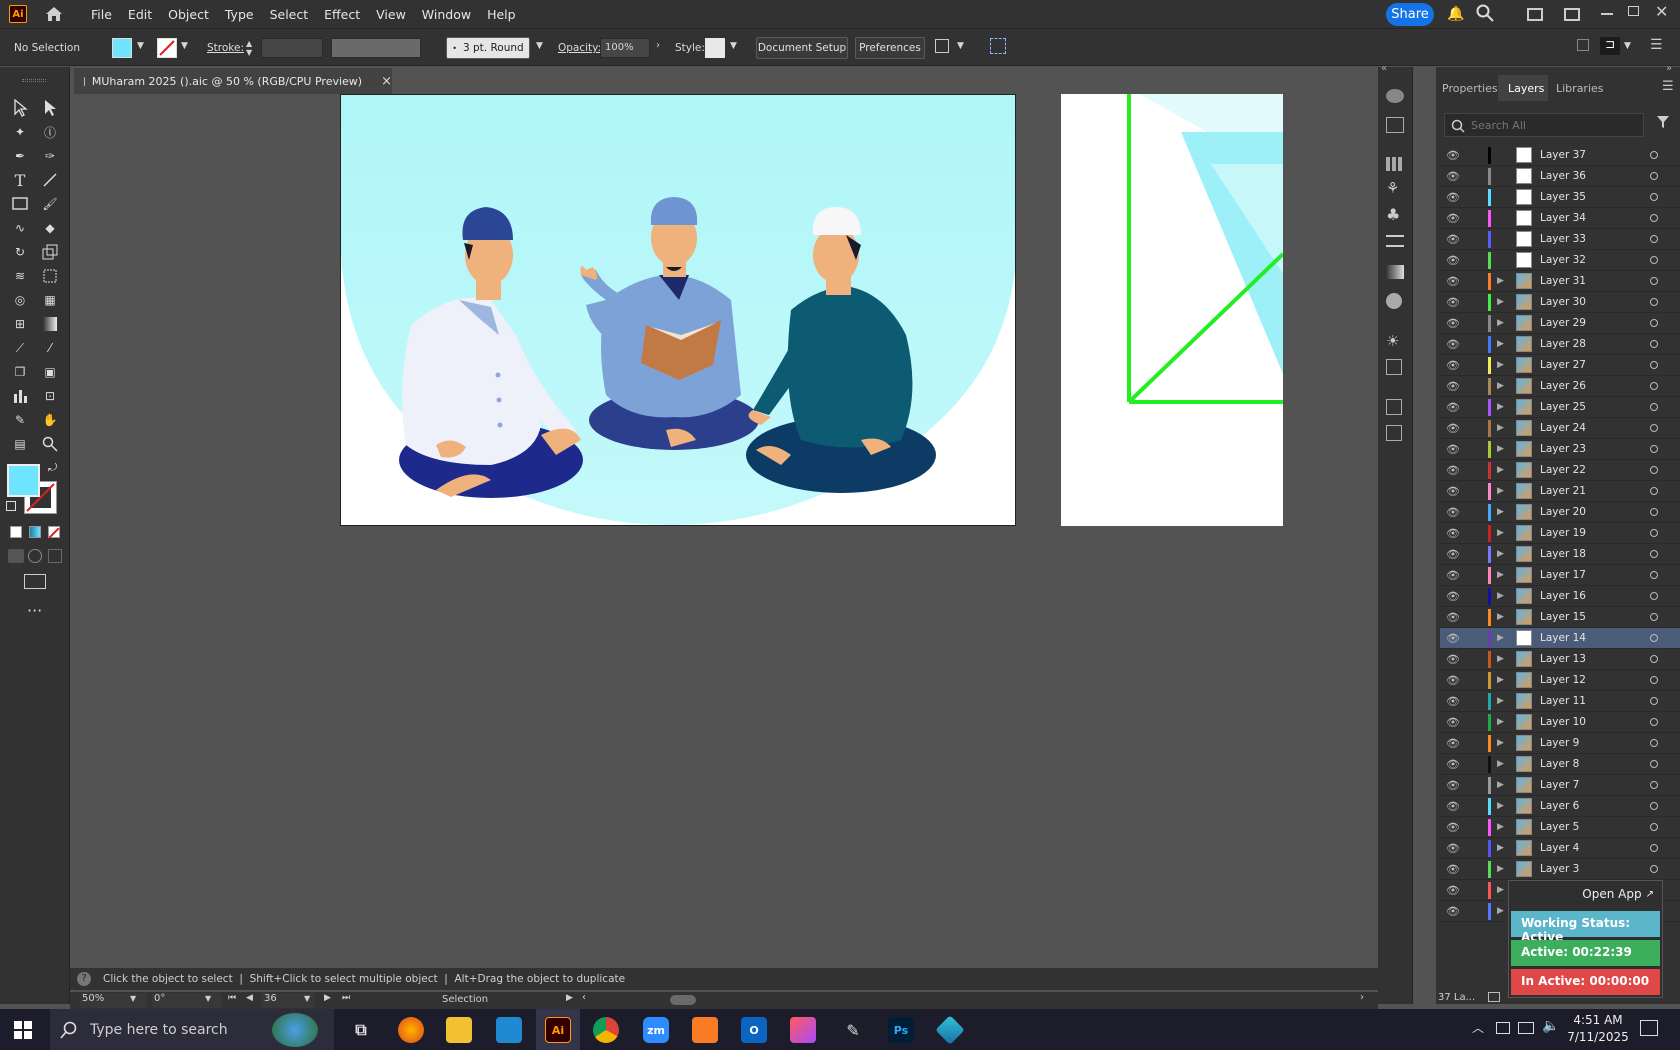 The width and height of the screenshot is (1680, 1050). I want to click on paintbrush-tool-icon: 🖌, so click(50, 204).